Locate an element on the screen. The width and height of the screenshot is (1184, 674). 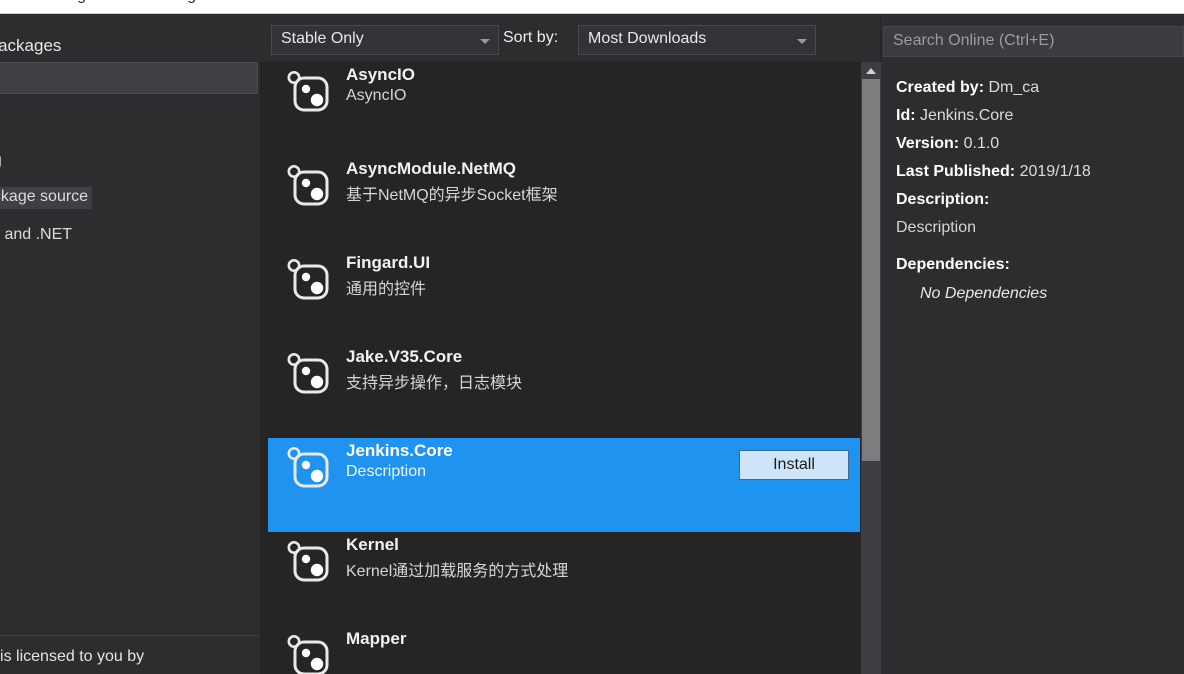
details-spacer is located at coordinates (1040, 246).